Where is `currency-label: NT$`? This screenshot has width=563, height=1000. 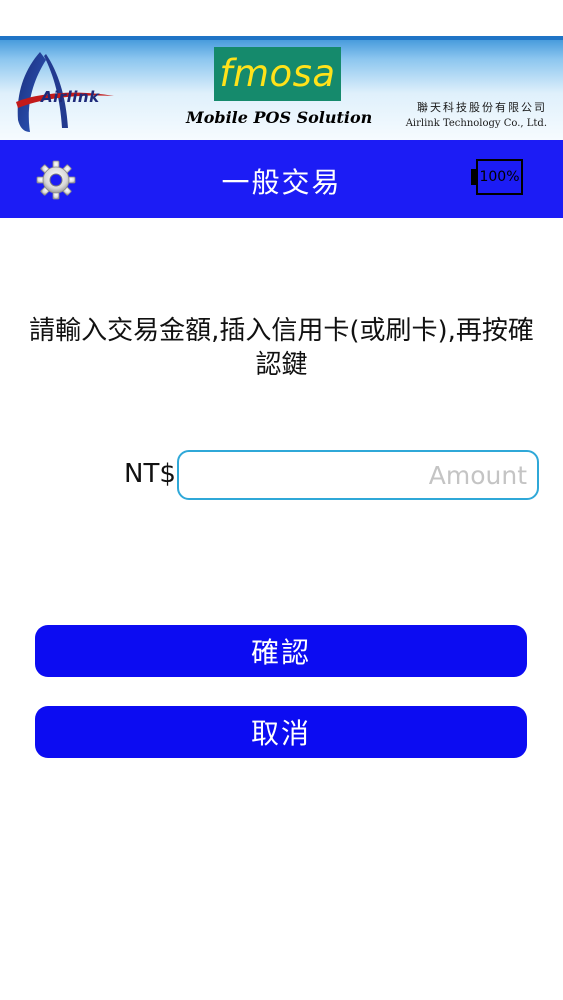 currency-label: NT$ is located at coordinates (150, 474).